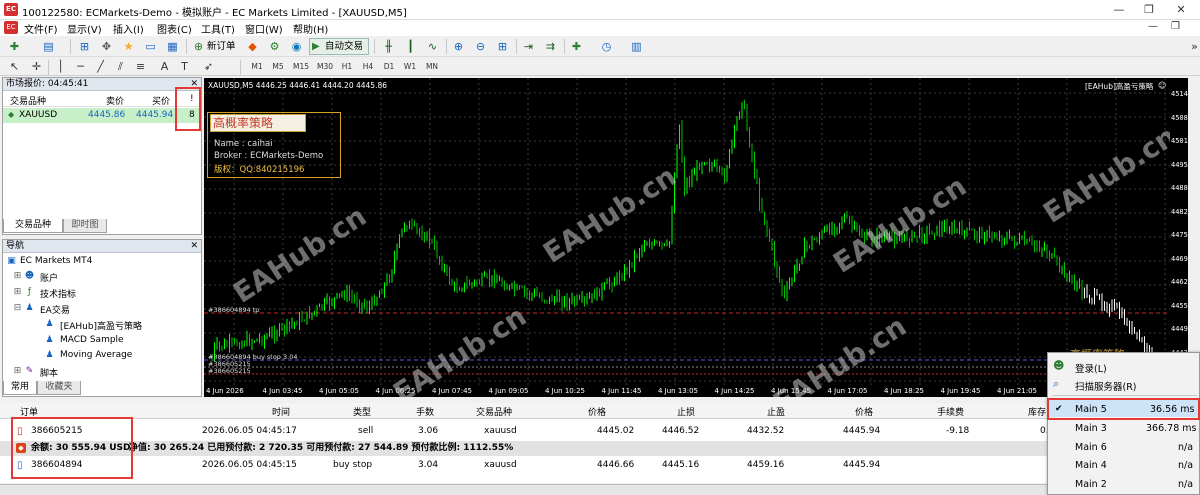 This screenshot has height=495, width=1200. Describe the element at coordinates (1091, 447) in the screenshot. I see `server-name: Main 6` at that location.